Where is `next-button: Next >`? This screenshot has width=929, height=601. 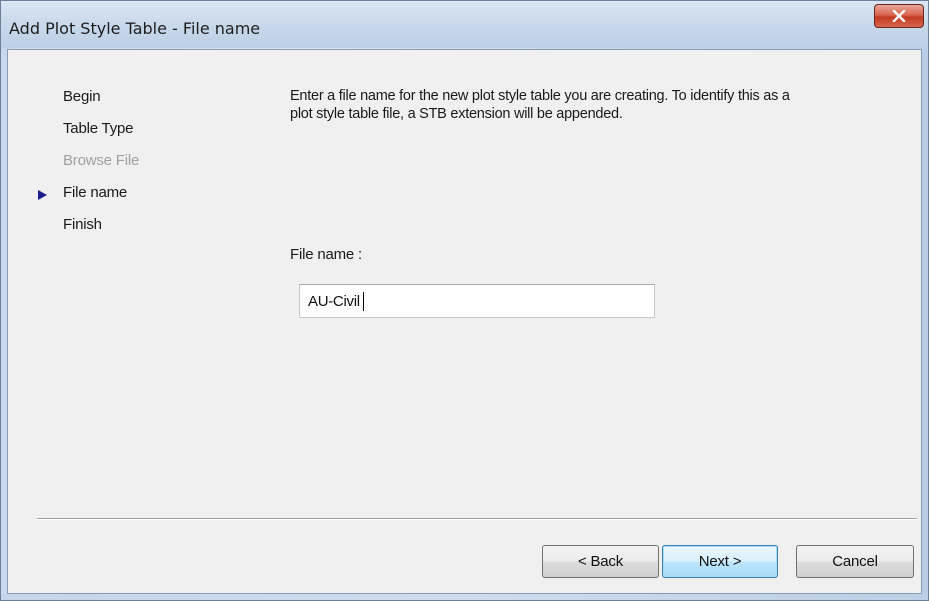 next-button: Next > is located at coordinates (720, 561).